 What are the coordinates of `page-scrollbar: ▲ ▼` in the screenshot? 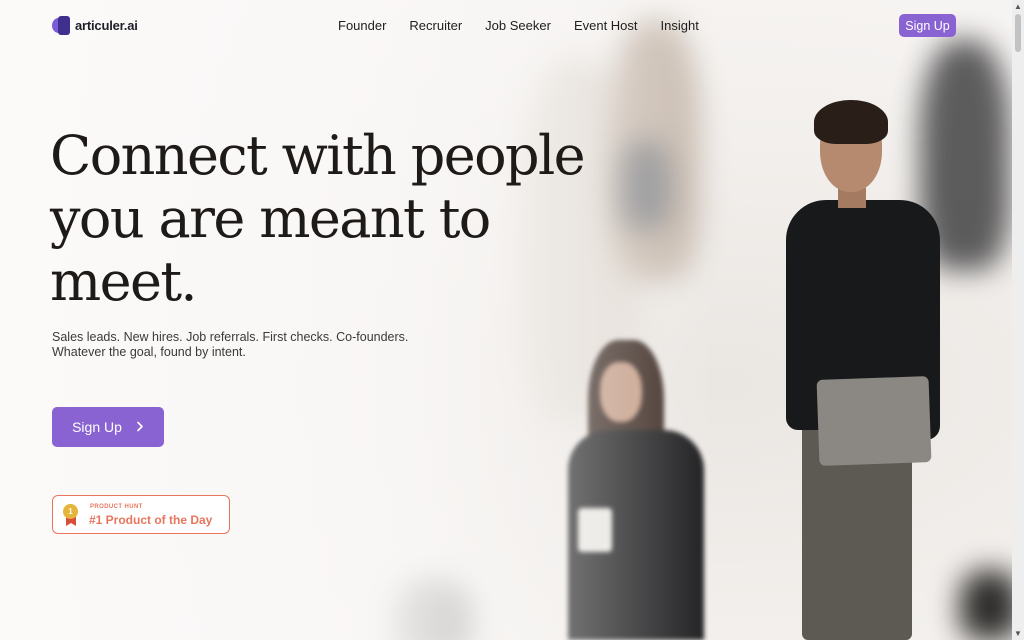 It's located at (1018, 320).